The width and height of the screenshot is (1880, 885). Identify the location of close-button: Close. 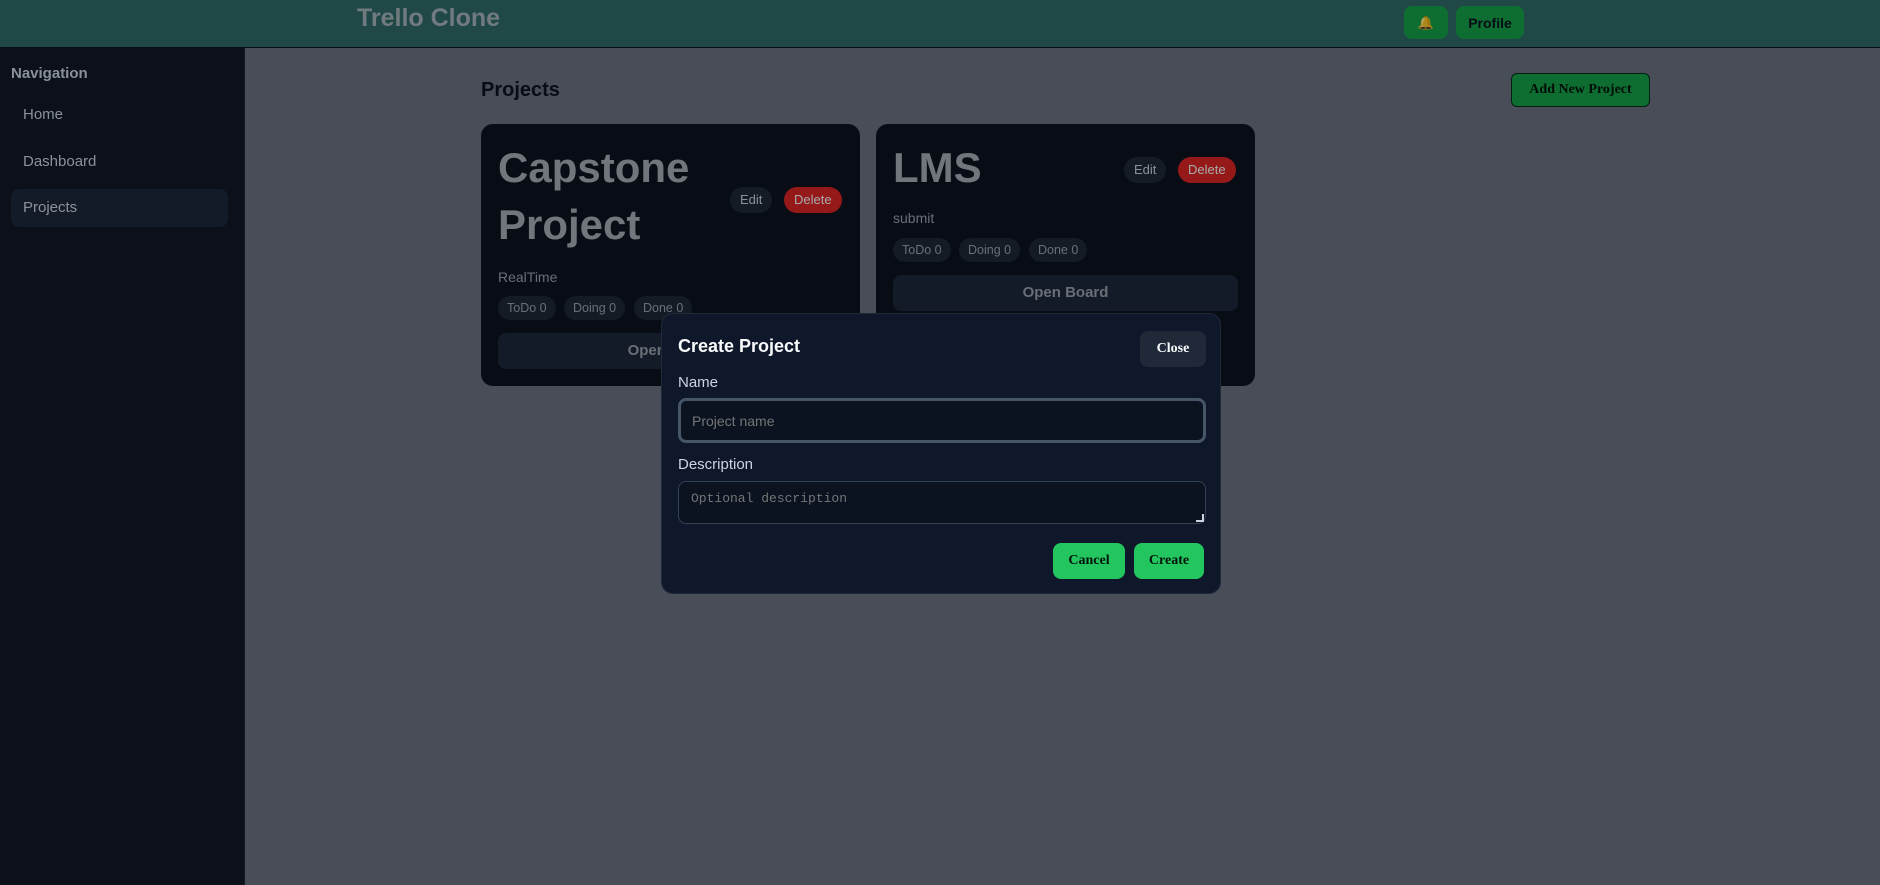
(1173, 349).